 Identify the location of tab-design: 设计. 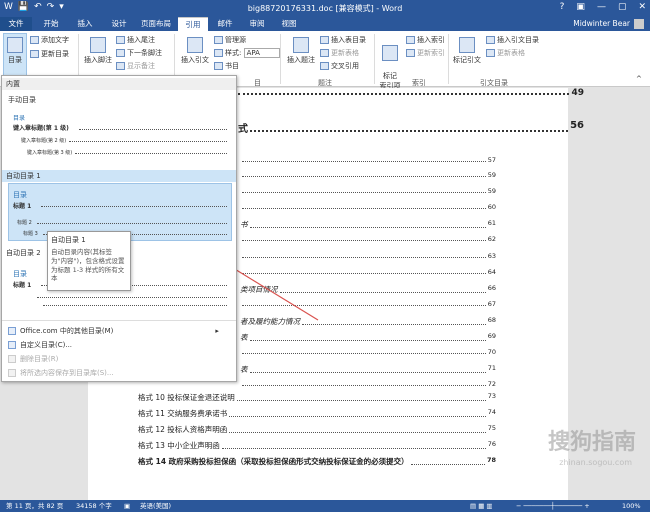
(119, 24).